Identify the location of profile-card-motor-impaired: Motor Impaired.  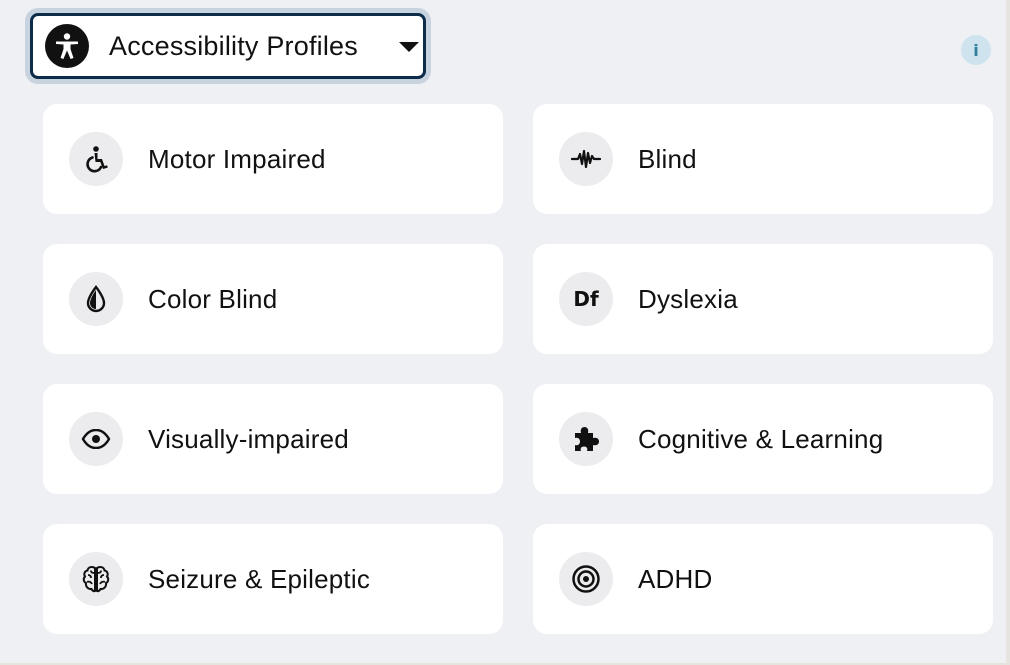
(273, 159).